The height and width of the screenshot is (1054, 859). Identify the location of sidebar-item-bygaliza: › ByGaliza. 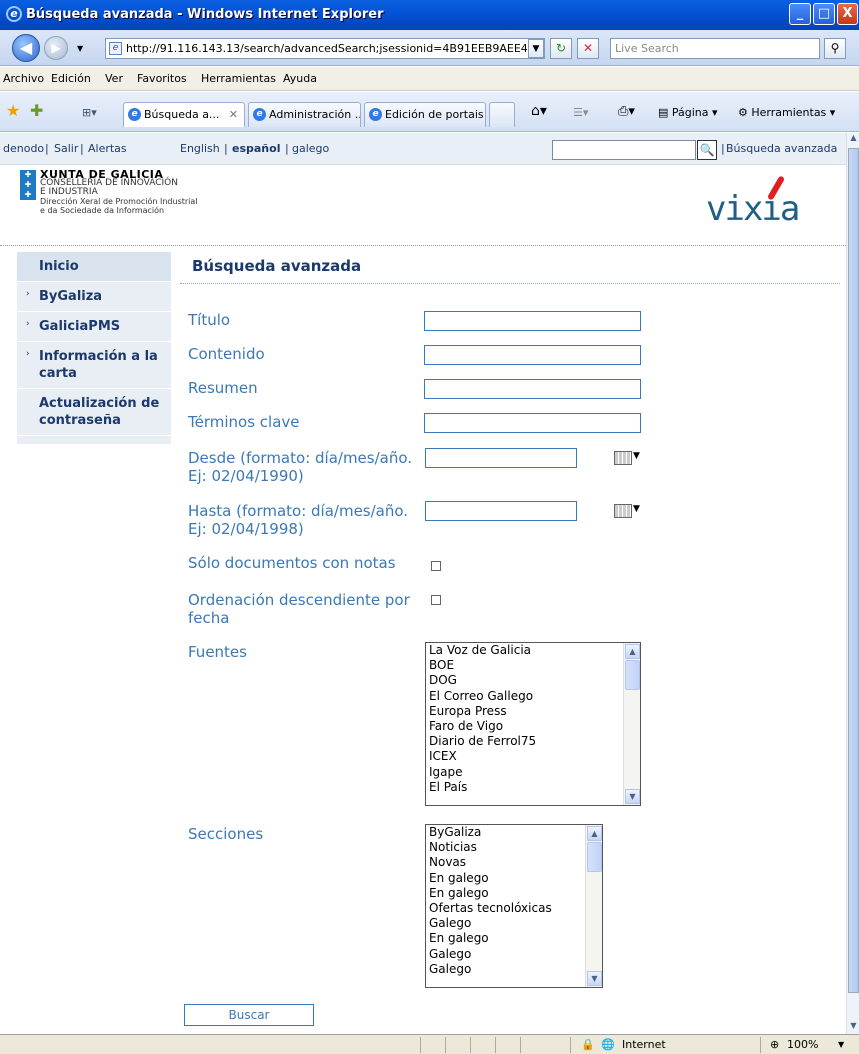
(94, 297).